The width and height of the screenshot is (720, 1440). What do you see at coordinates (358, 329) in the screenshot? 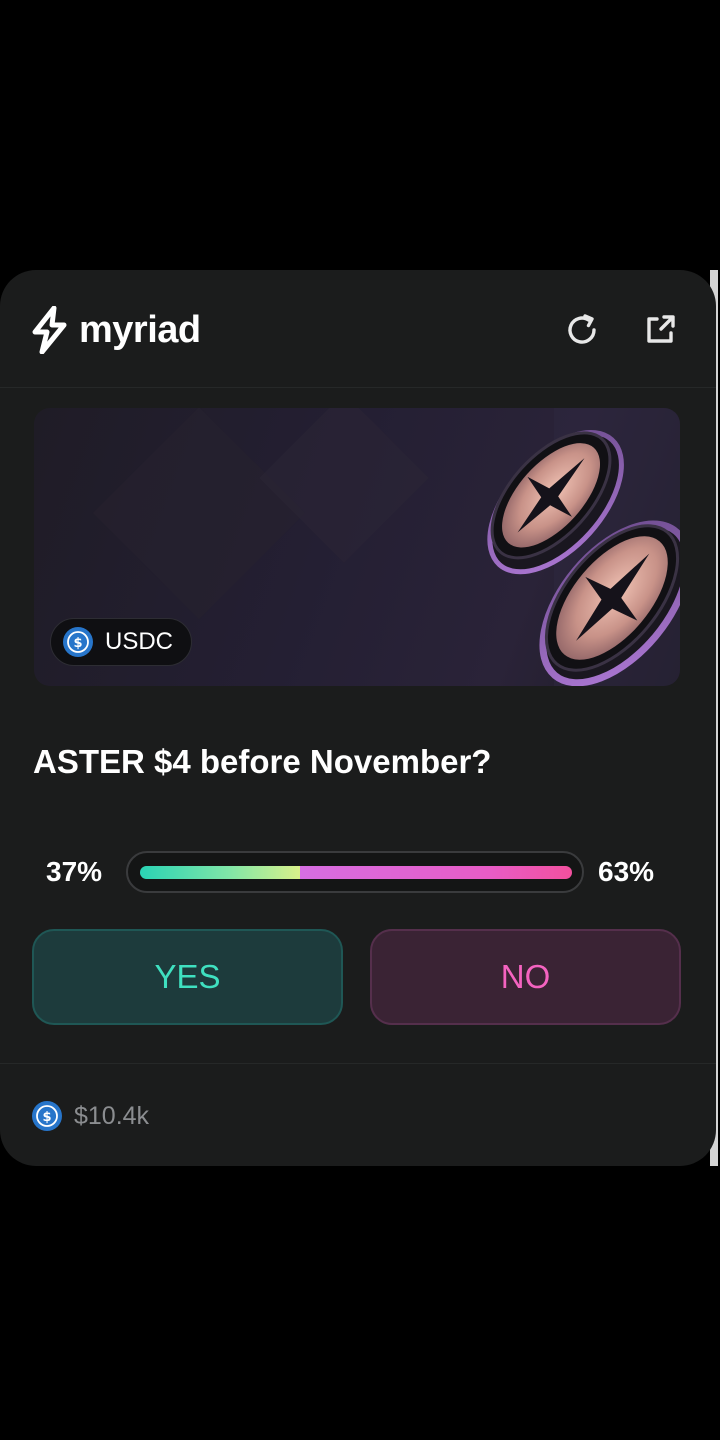
I see `card-header: myriad` at bounding box center [358, 329].